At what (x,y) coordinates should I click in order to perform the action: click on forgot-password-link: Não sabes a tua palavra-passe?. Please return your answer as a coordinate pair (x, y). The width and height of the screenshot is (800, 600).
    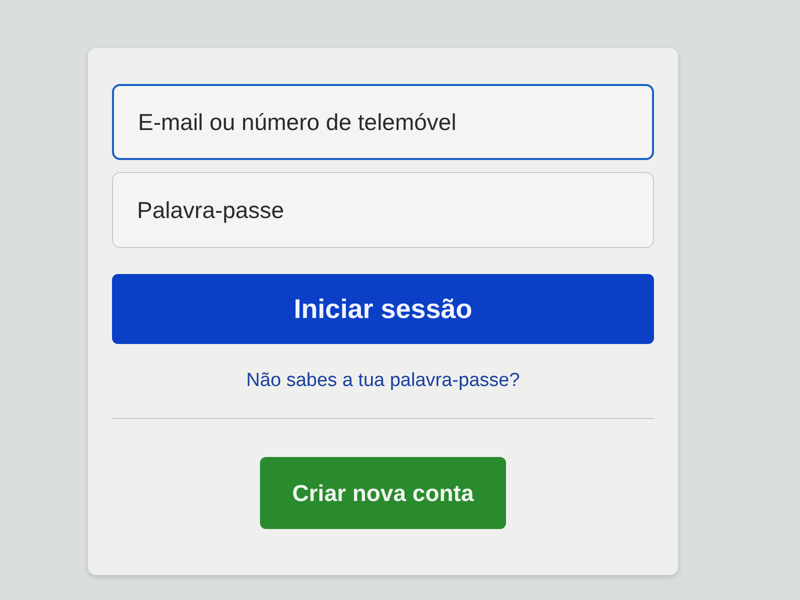
    Looking at the image, I should click on (383, 381).